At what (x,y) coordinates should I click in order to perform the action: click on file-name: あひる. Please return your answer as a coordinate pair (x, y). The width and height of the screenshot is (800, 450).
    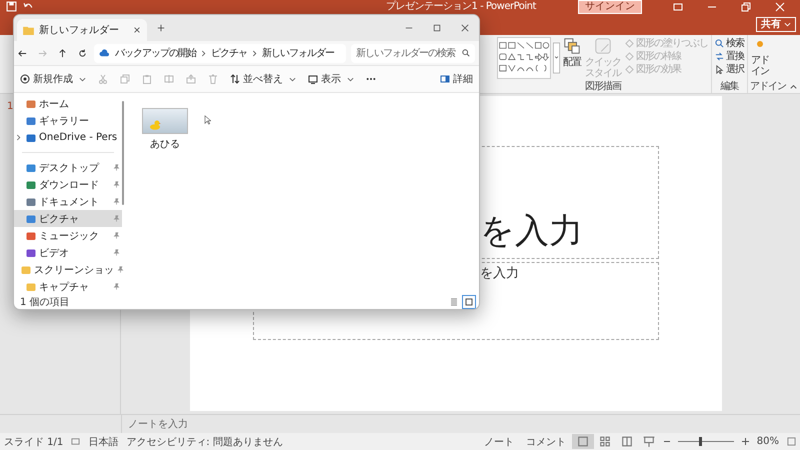
    Looking at the image, I should click on (165, 144).